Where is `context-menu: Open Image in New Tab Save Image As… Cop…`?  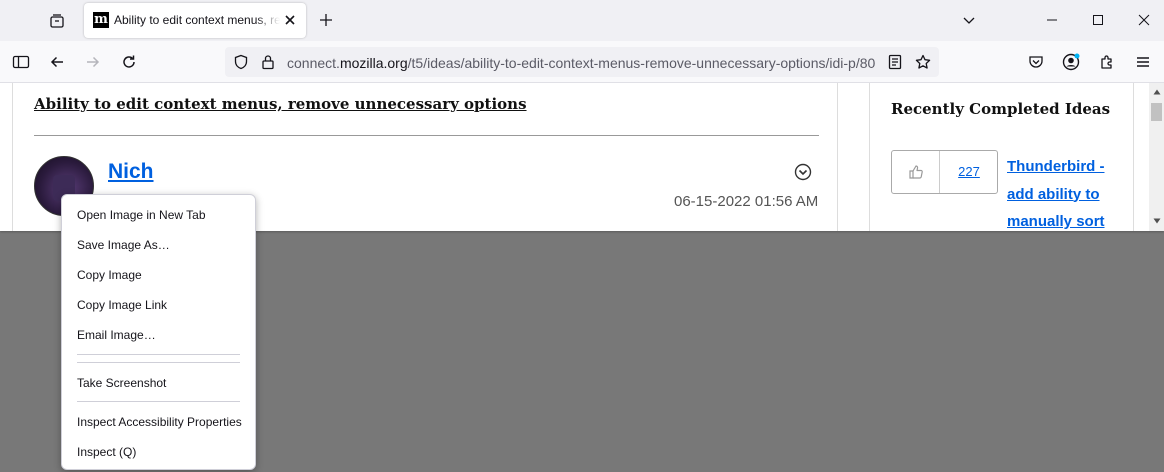
context-menu: Open Image in New Tab Save Image As… Cop… is located at coordinates (158, 332).